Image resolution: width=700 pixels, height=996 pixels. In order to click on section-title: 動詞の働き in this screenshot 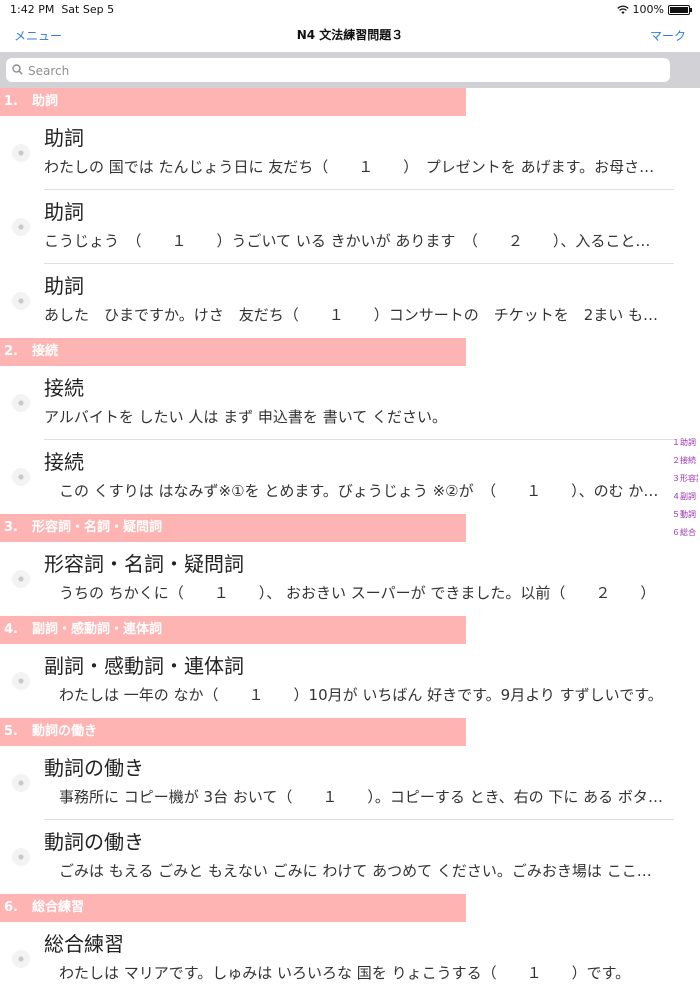, I will do `click(65, 731)`.